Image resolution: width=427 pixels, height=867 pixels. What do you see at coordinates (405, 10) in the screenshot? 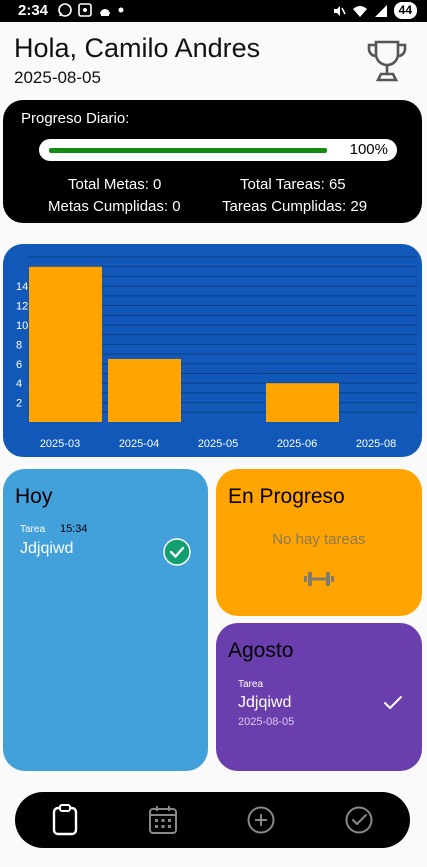
I see `battery-icon: 44` at bounding box center [405, 10].